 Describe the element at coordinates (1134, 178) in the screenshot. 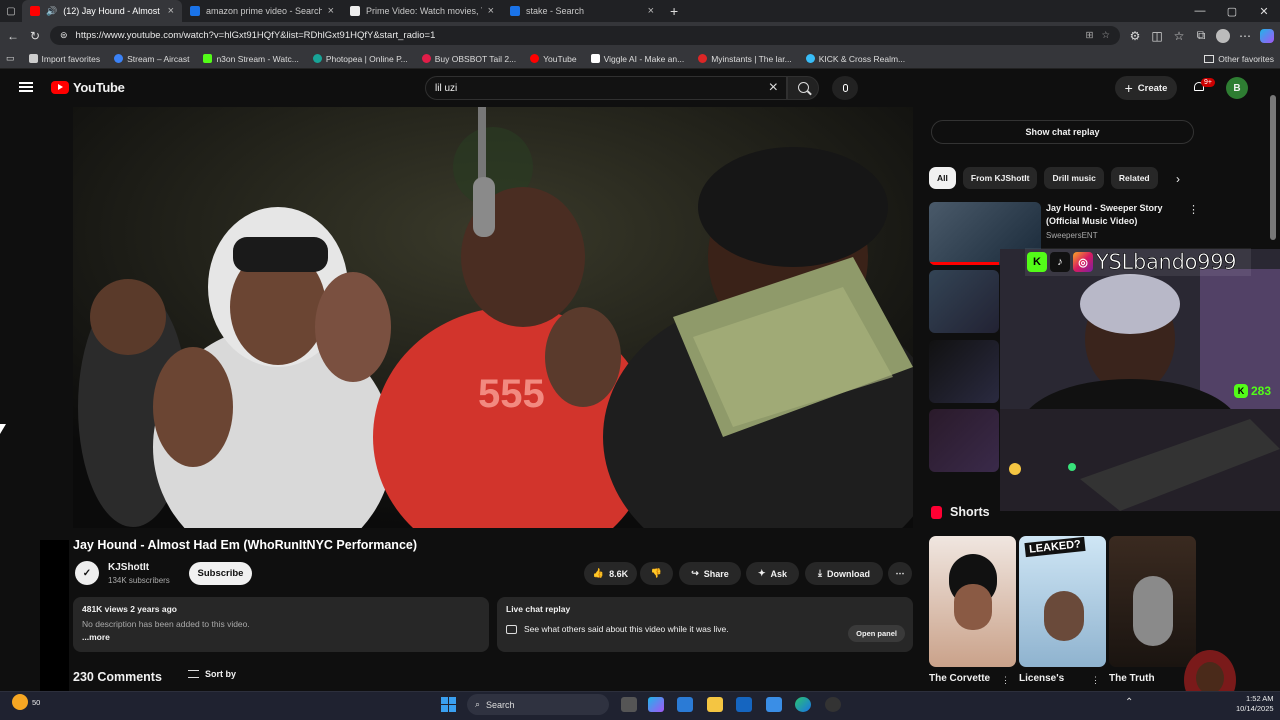

I see `chip-related: Related` at that location.